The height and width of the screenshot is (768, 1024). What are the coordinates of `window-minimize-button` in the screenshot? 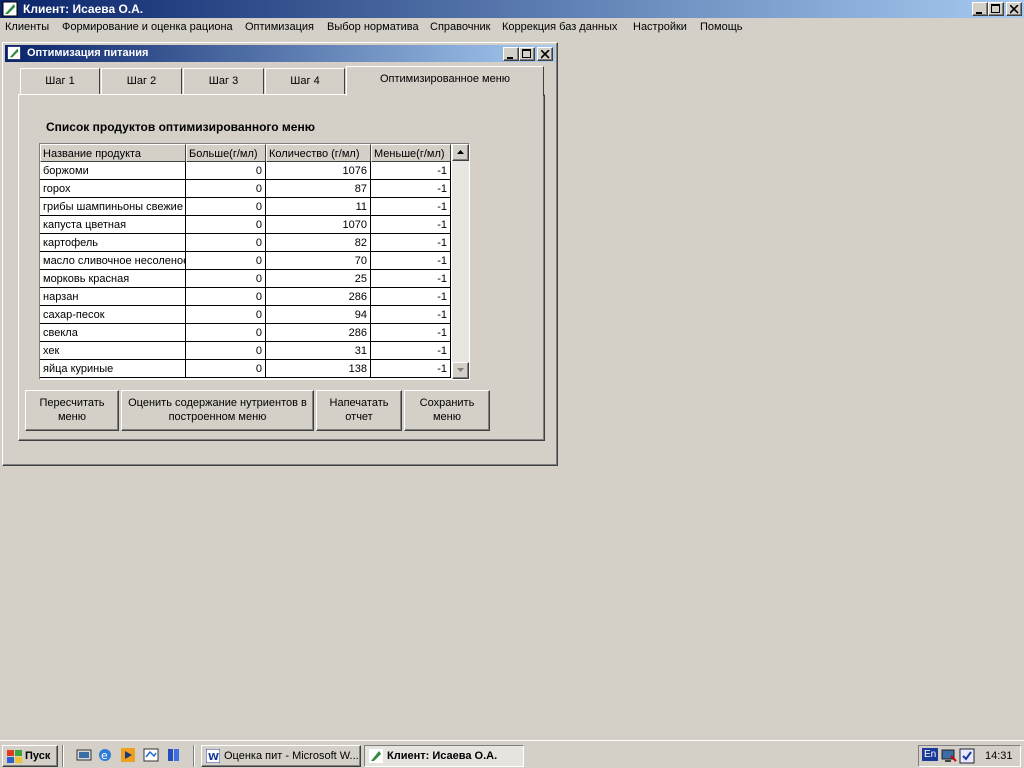 It's located at (511, 54).